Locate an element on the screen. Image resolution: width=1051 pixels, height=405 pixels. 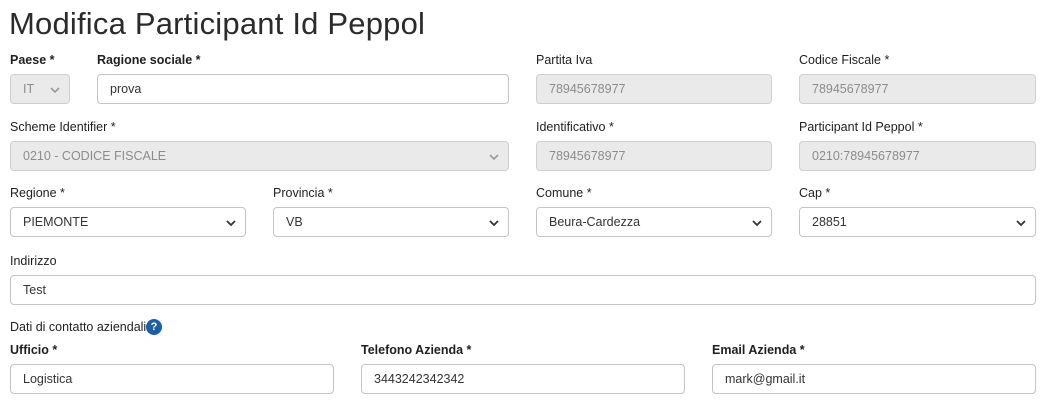
scheme-identifier-label: Scheme Identifier * is located at coordinates (63, 127).